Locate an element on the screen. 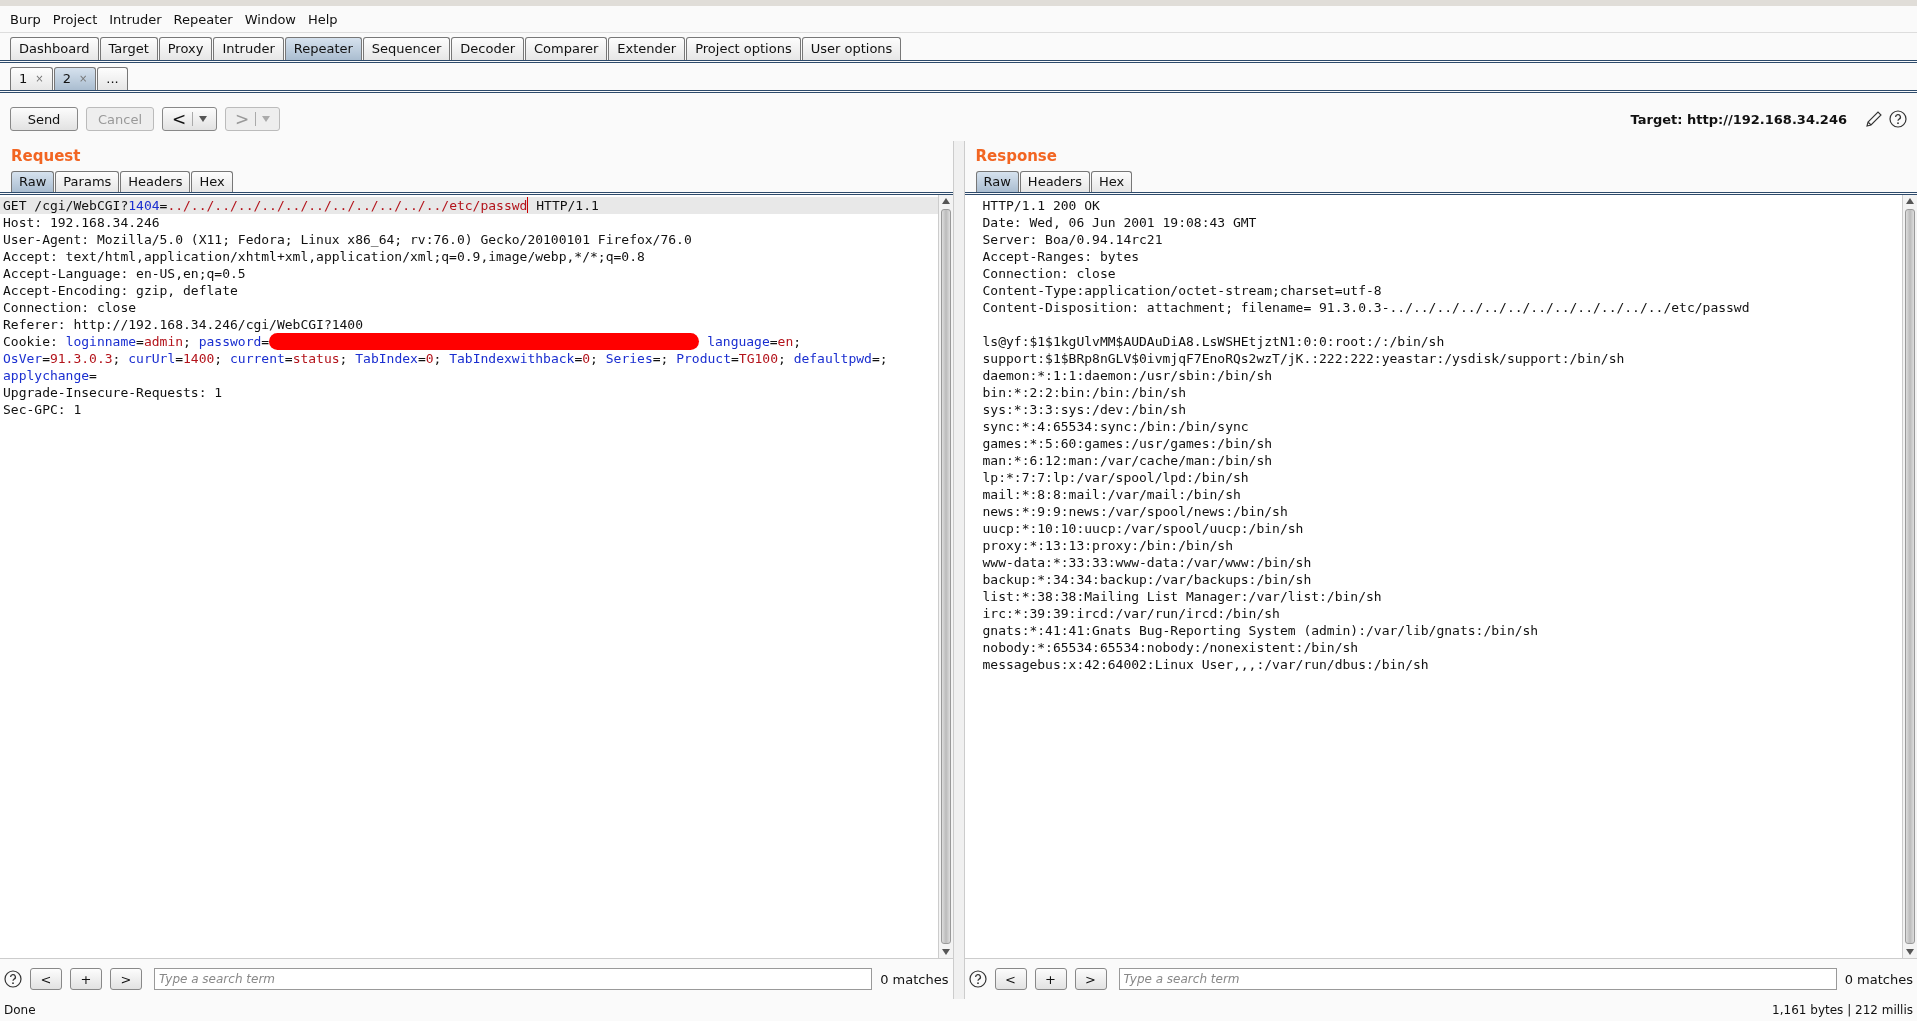 The image size is (1917, 1021). history-button: < is located at coordinates (189, 119).